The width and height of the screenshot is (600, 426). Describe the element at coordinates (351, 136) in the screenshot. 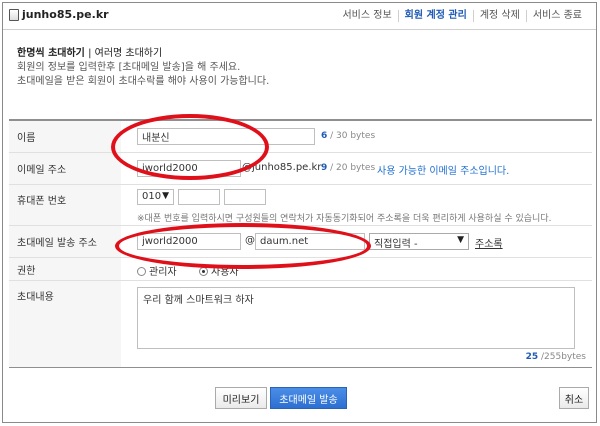

I see `name-count-max: / 30 bytes` at that location.